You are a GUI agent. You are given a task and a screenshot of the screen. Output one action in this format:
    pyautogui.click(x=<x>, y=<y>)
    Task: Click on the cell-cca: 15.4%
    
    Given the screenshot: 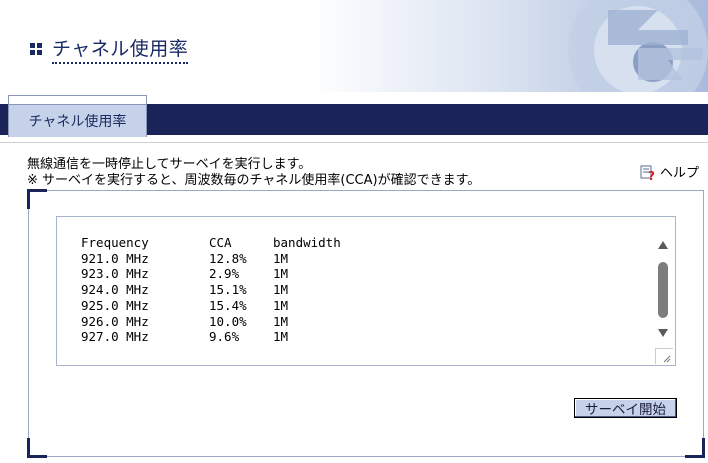 What is the action you would take?
    pyautogui.click(x=228, y=305)
    